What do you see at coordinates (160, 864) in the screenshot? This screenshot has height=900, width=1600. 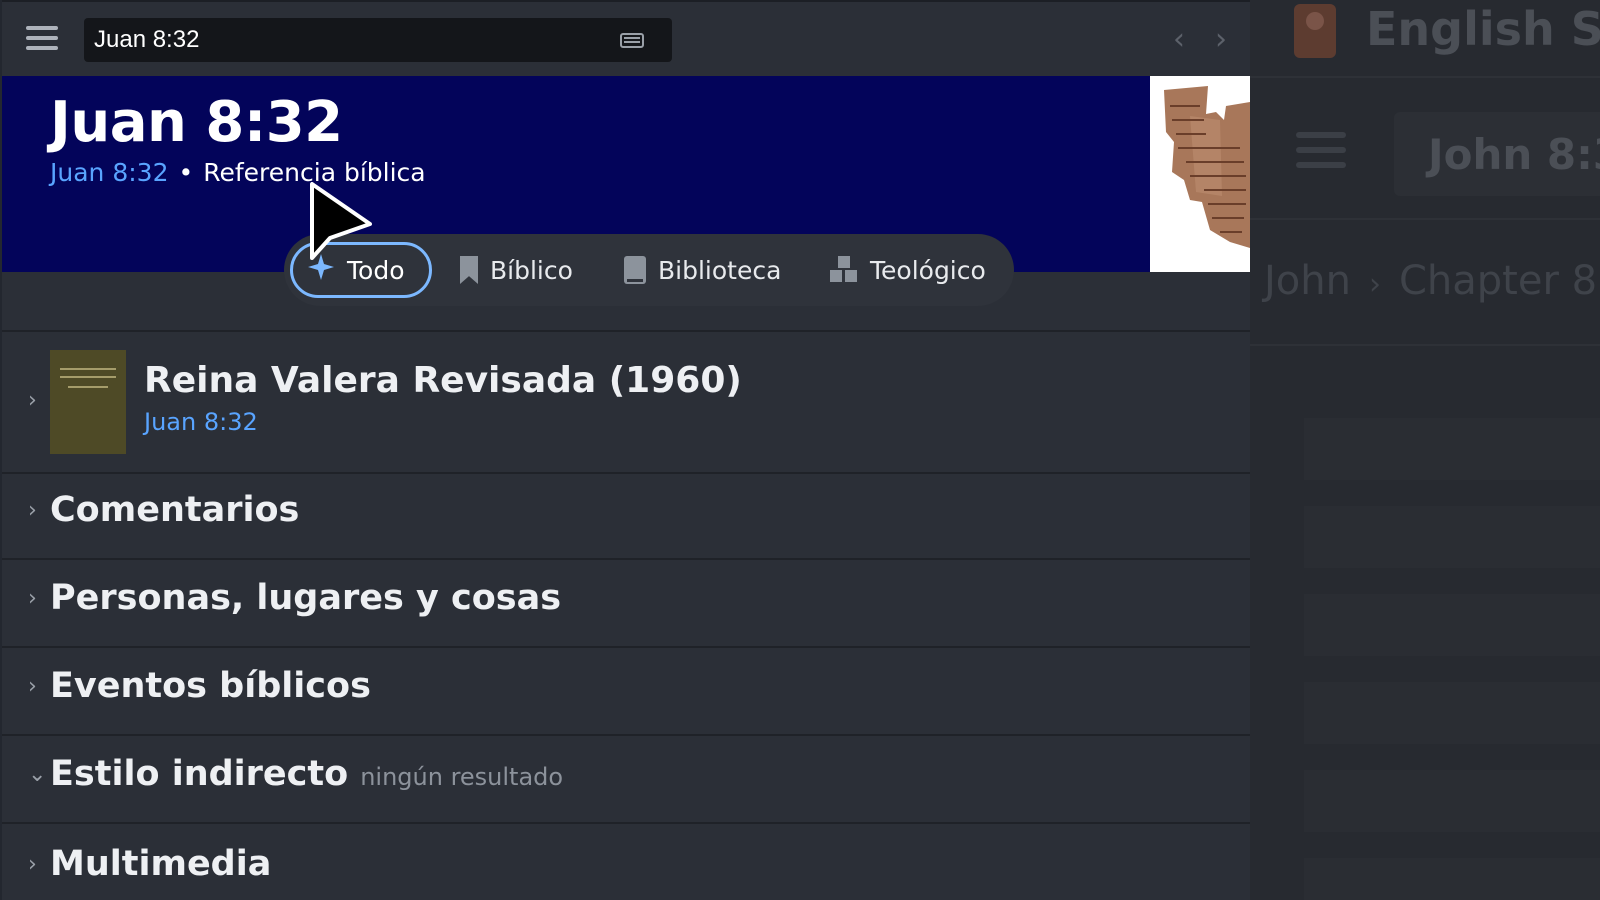 I see `section-title: Multimedia` at bounding box center [160, 864].